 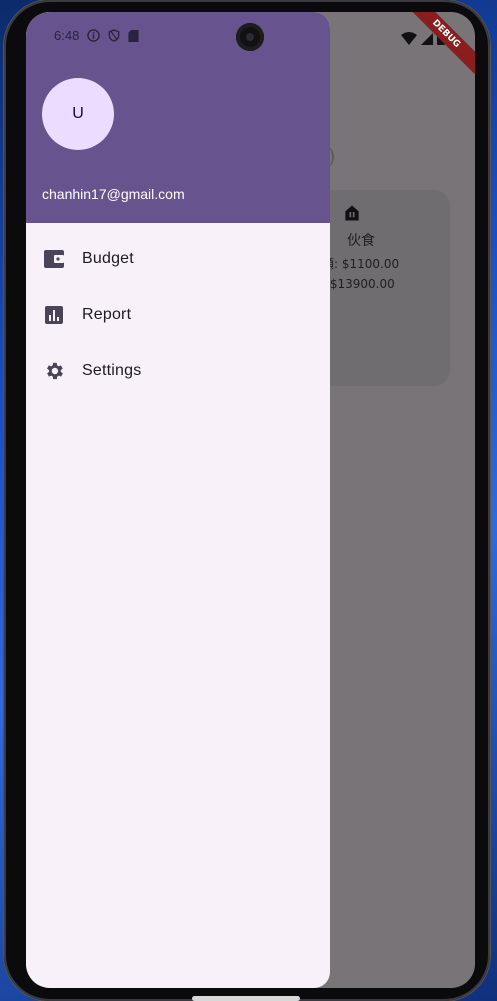 What do you see at coordinates (107, 314) in the screenshot?
I see `menu-item-label: Report` at bounding box center [107, 314].